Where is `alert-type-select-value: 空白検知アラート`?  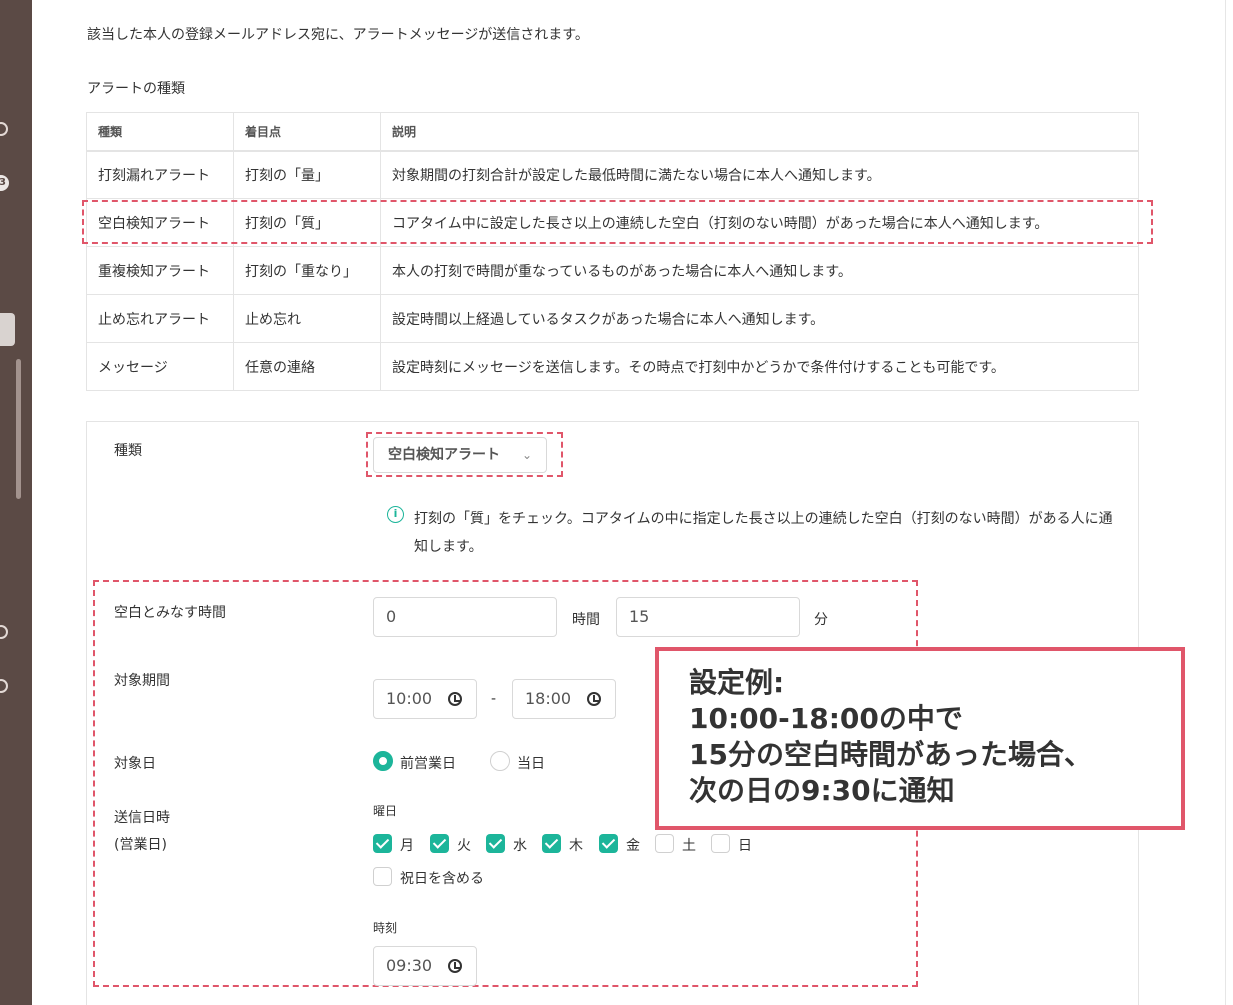 alert-type-select-value: 空白検知アラート is located at coordinates (444, 455).